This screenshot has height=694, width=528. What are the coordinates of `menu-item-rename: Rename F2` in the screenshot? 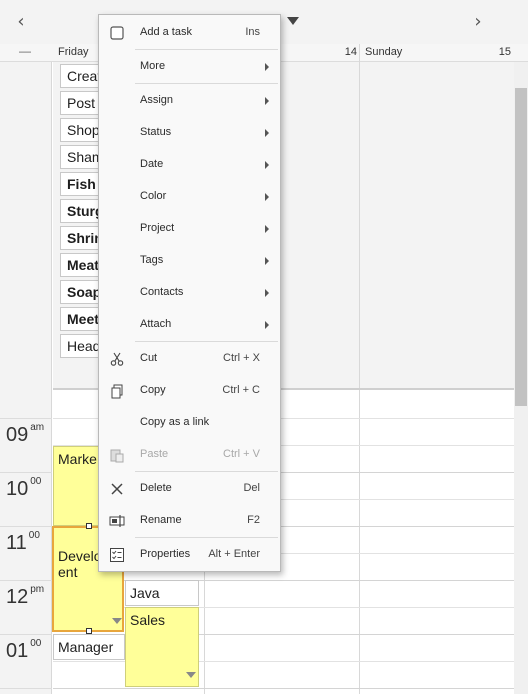 It's located at (189, 521).